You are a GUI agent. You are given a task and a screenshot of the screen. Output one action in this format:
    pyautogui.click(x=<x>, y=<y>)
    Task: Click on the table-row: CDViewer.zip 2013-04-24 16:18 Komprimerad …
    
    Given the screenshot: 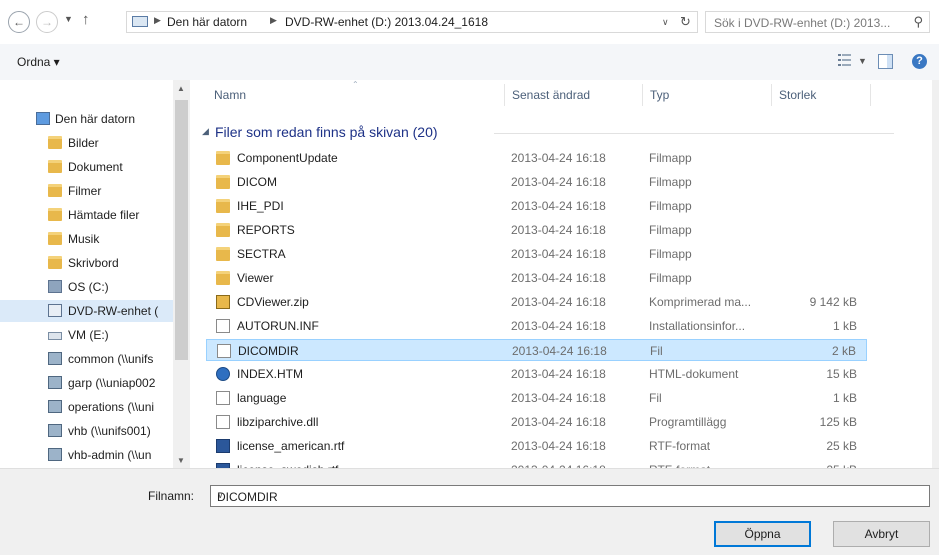 What is the action you would take?
    pyautogui.click(x=536, y=302)
    